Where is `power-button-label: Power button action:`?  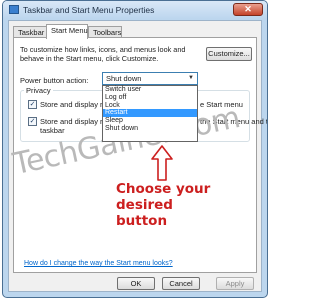 power-button-label: Power button action: is located at coordinates (54, 80).